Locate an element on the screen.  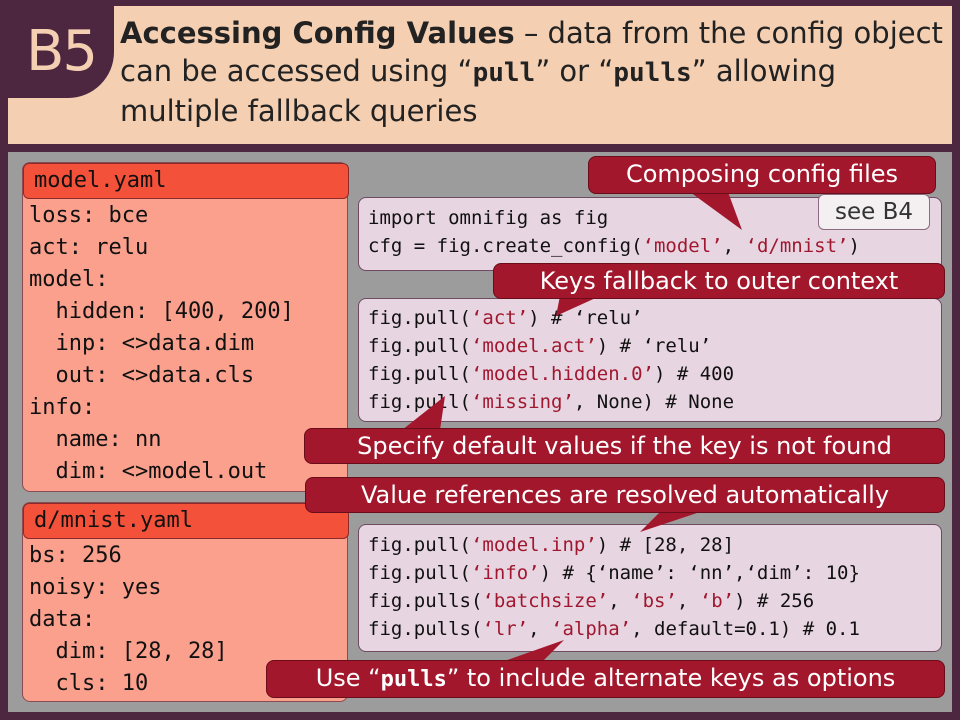
callout-composing: Composing config files is located at coordinates (762, 175).